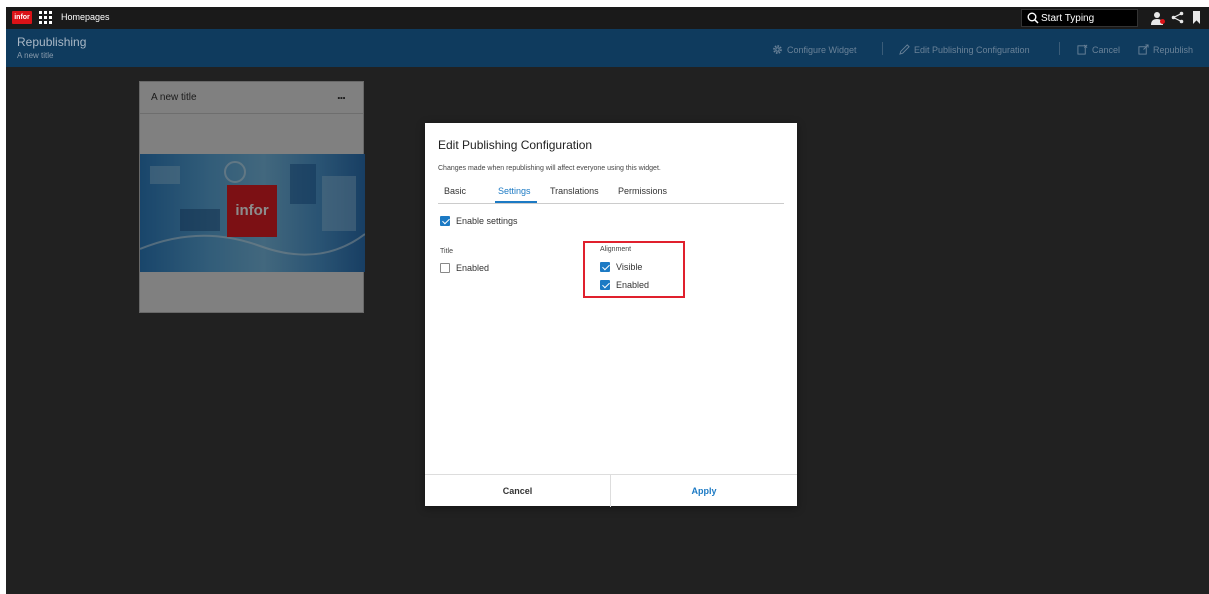  Describe the element at coordinates (514, 191) in the screenshot. I see `tab-settings: Settings` at that location.